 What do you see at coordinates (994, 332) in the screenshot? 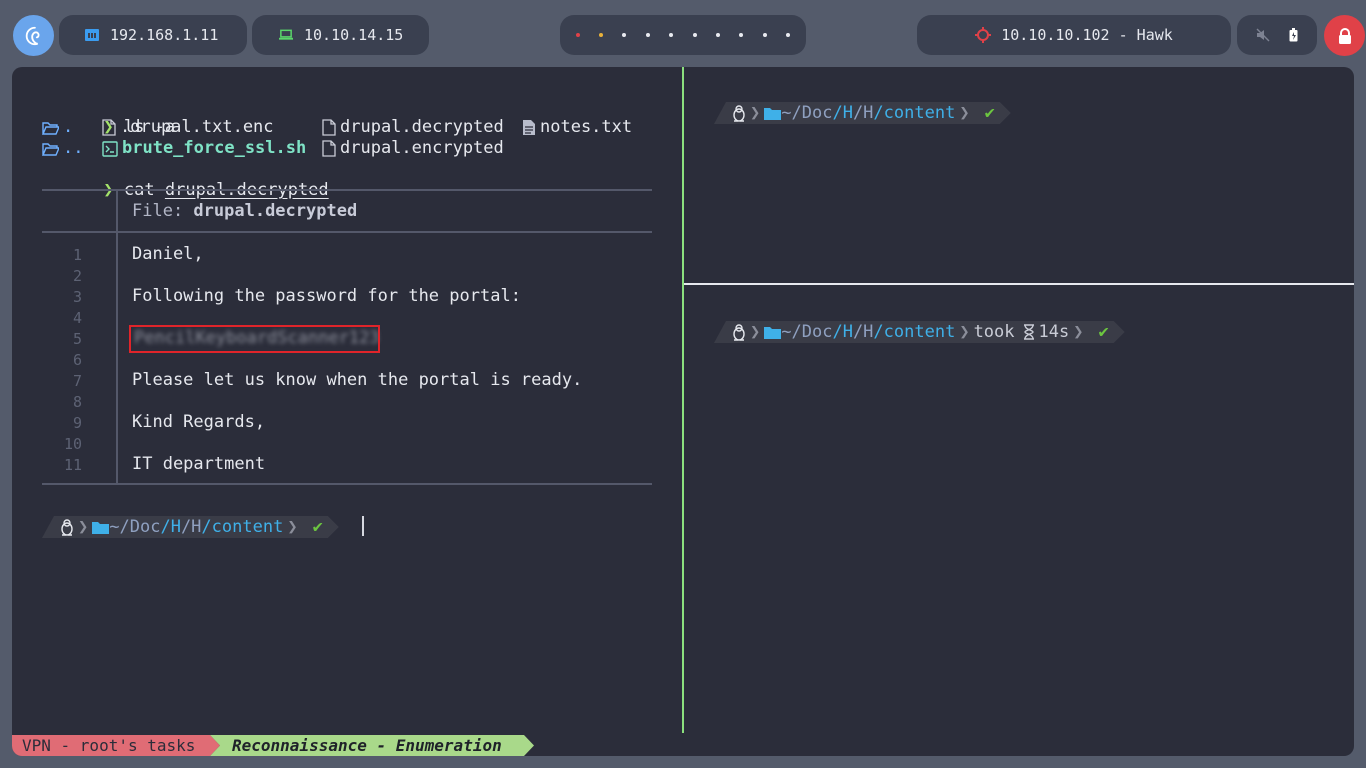
I see `took-label: took` at bounding box center [994, 332].